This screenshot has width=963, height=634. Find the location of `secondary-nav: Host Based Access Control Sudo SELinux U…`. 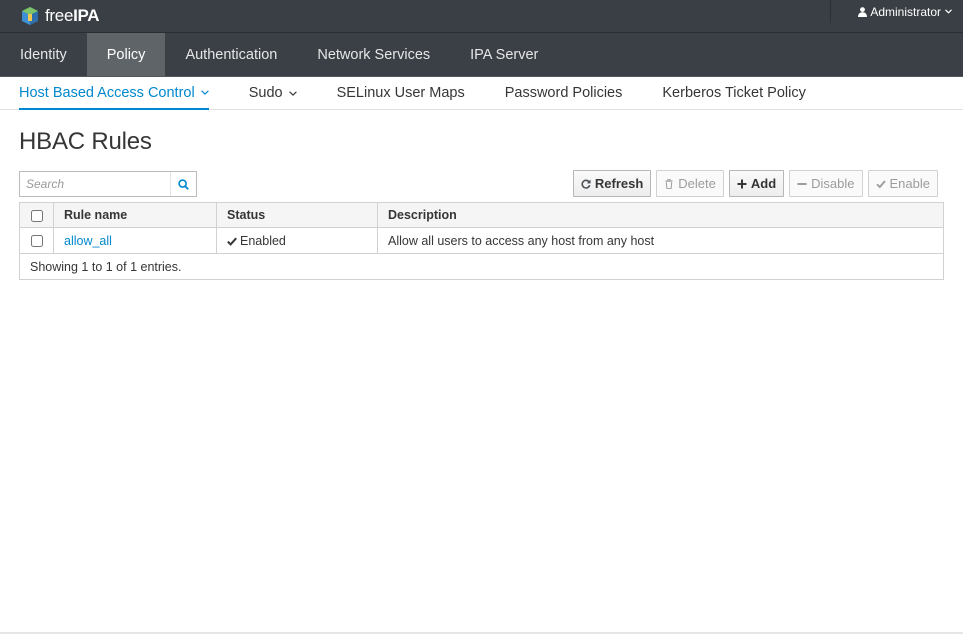

secondary-nav: Host Based Access Control Sudo SELinux U… is located at coordinates (481, 93).